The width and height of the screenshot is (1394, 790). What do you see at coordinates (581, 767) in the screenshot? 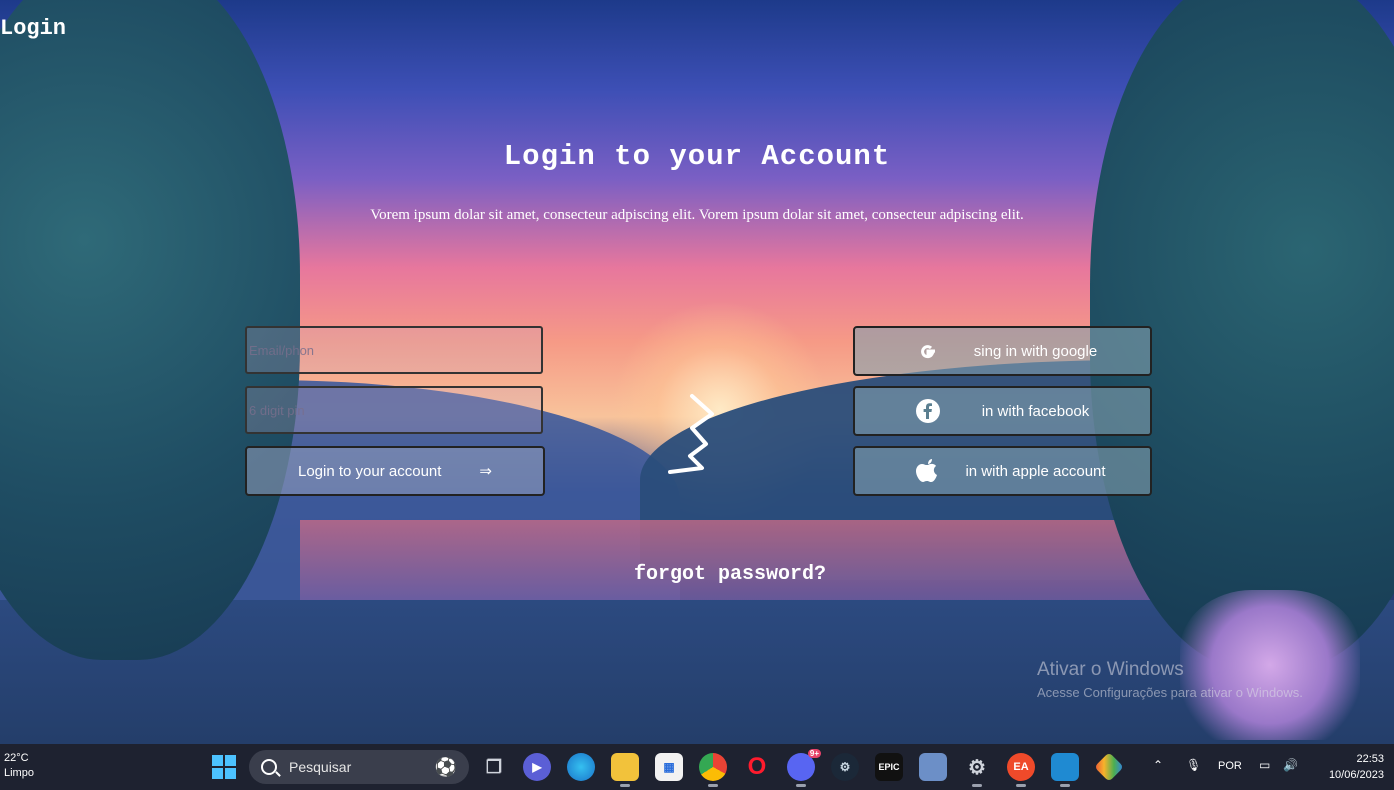
I see `edge-browser-icon` at bounding box center [581, 767].